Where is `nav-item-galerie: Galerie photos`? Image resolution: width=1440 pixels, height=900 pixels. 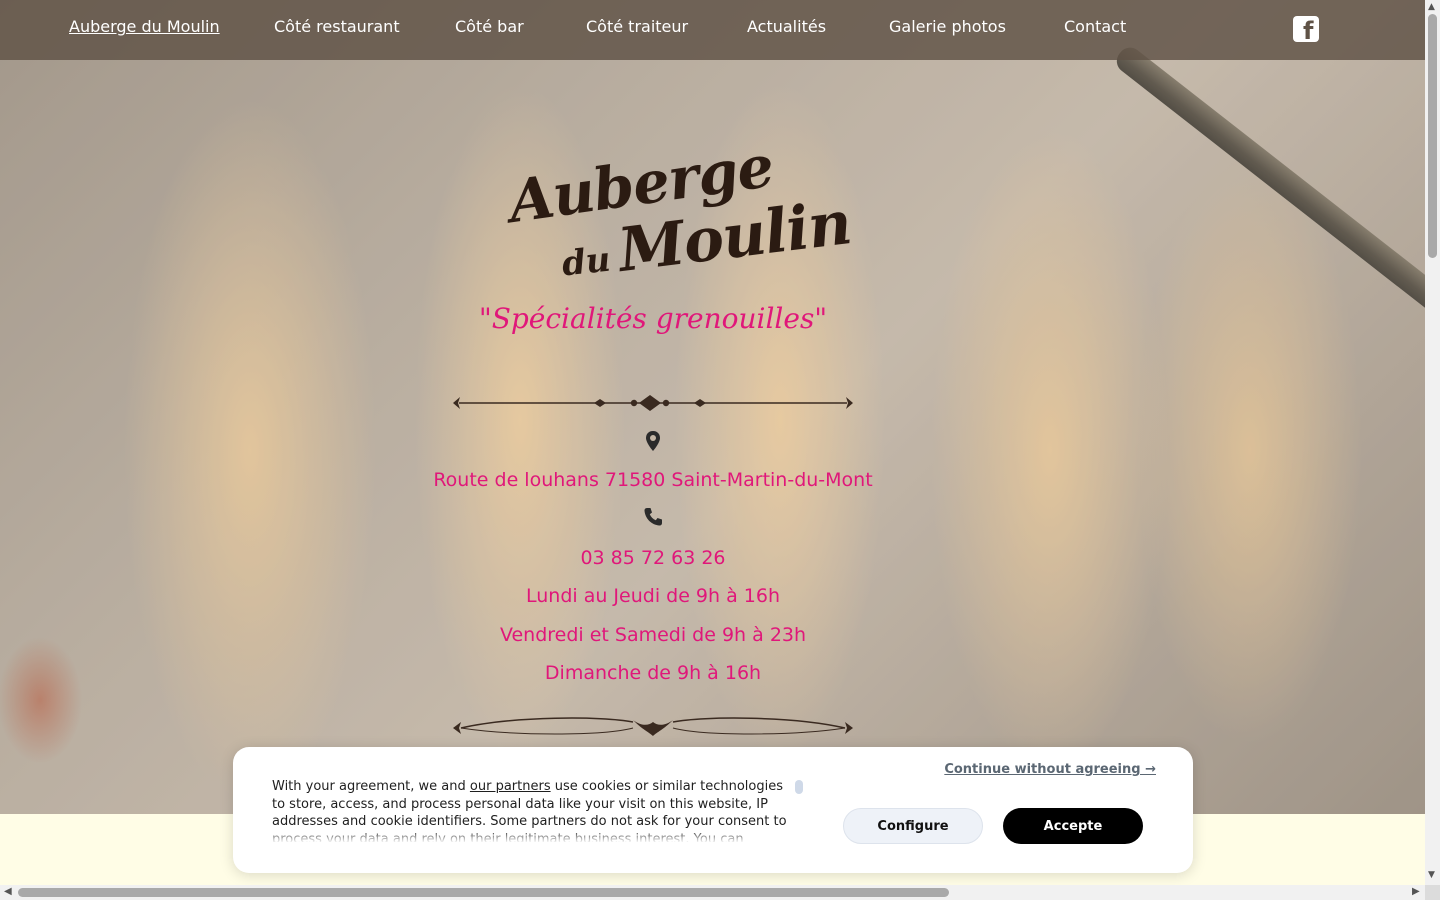
nav-item-galerie: Galerie photos is located at coordinates (947, 26).